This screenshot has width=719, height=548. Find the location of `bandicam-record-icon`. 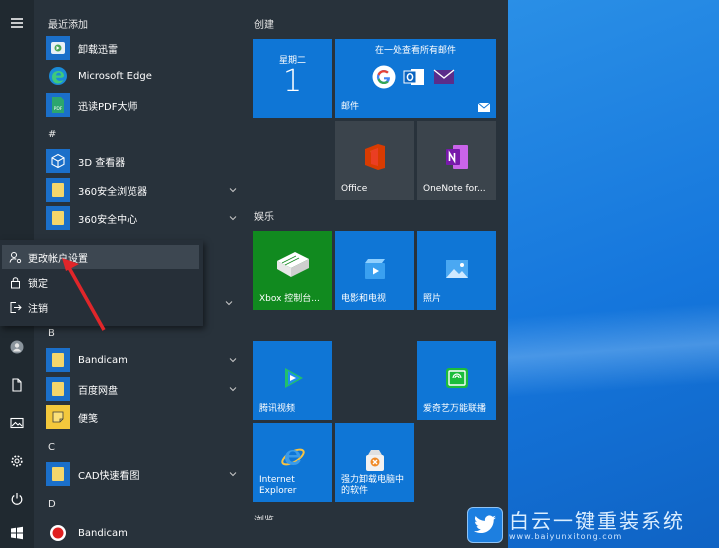

bandicam-record-icon is located at coordinates (58, 533).